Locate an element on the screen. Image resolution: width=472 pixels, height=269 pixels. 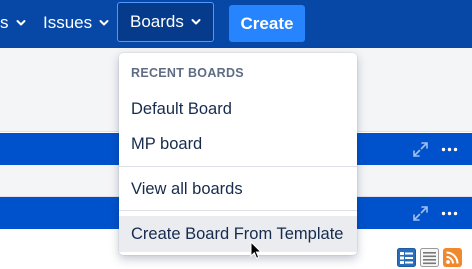
nav-item-issues: Issues is located at coordinates (76, 23).